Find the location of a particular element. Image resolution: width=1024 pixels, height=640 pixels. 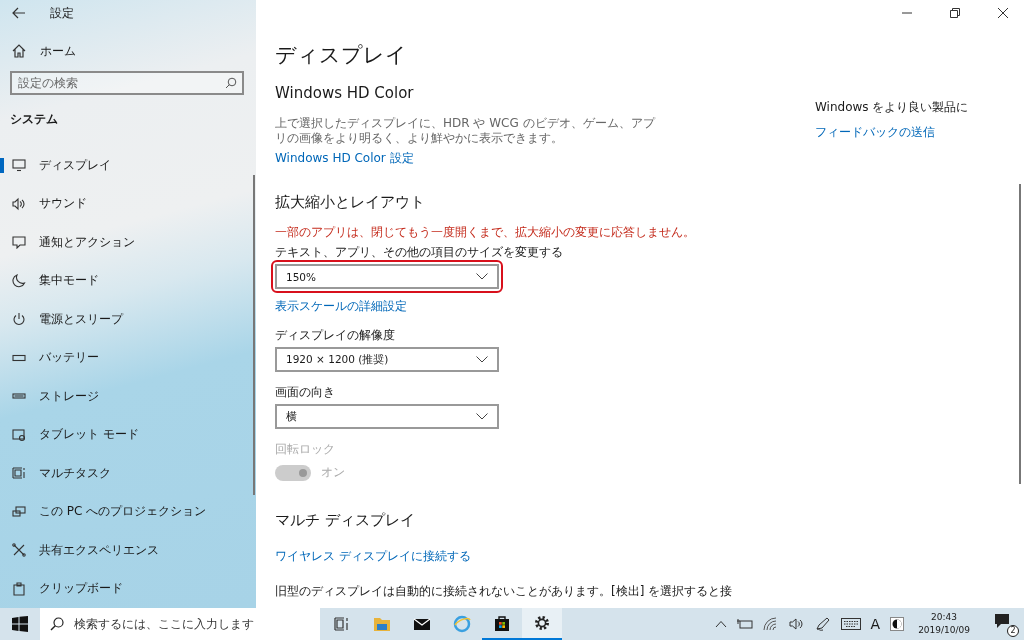

sidebar-item: 通知とアクション is located at coordinates (128, 242).